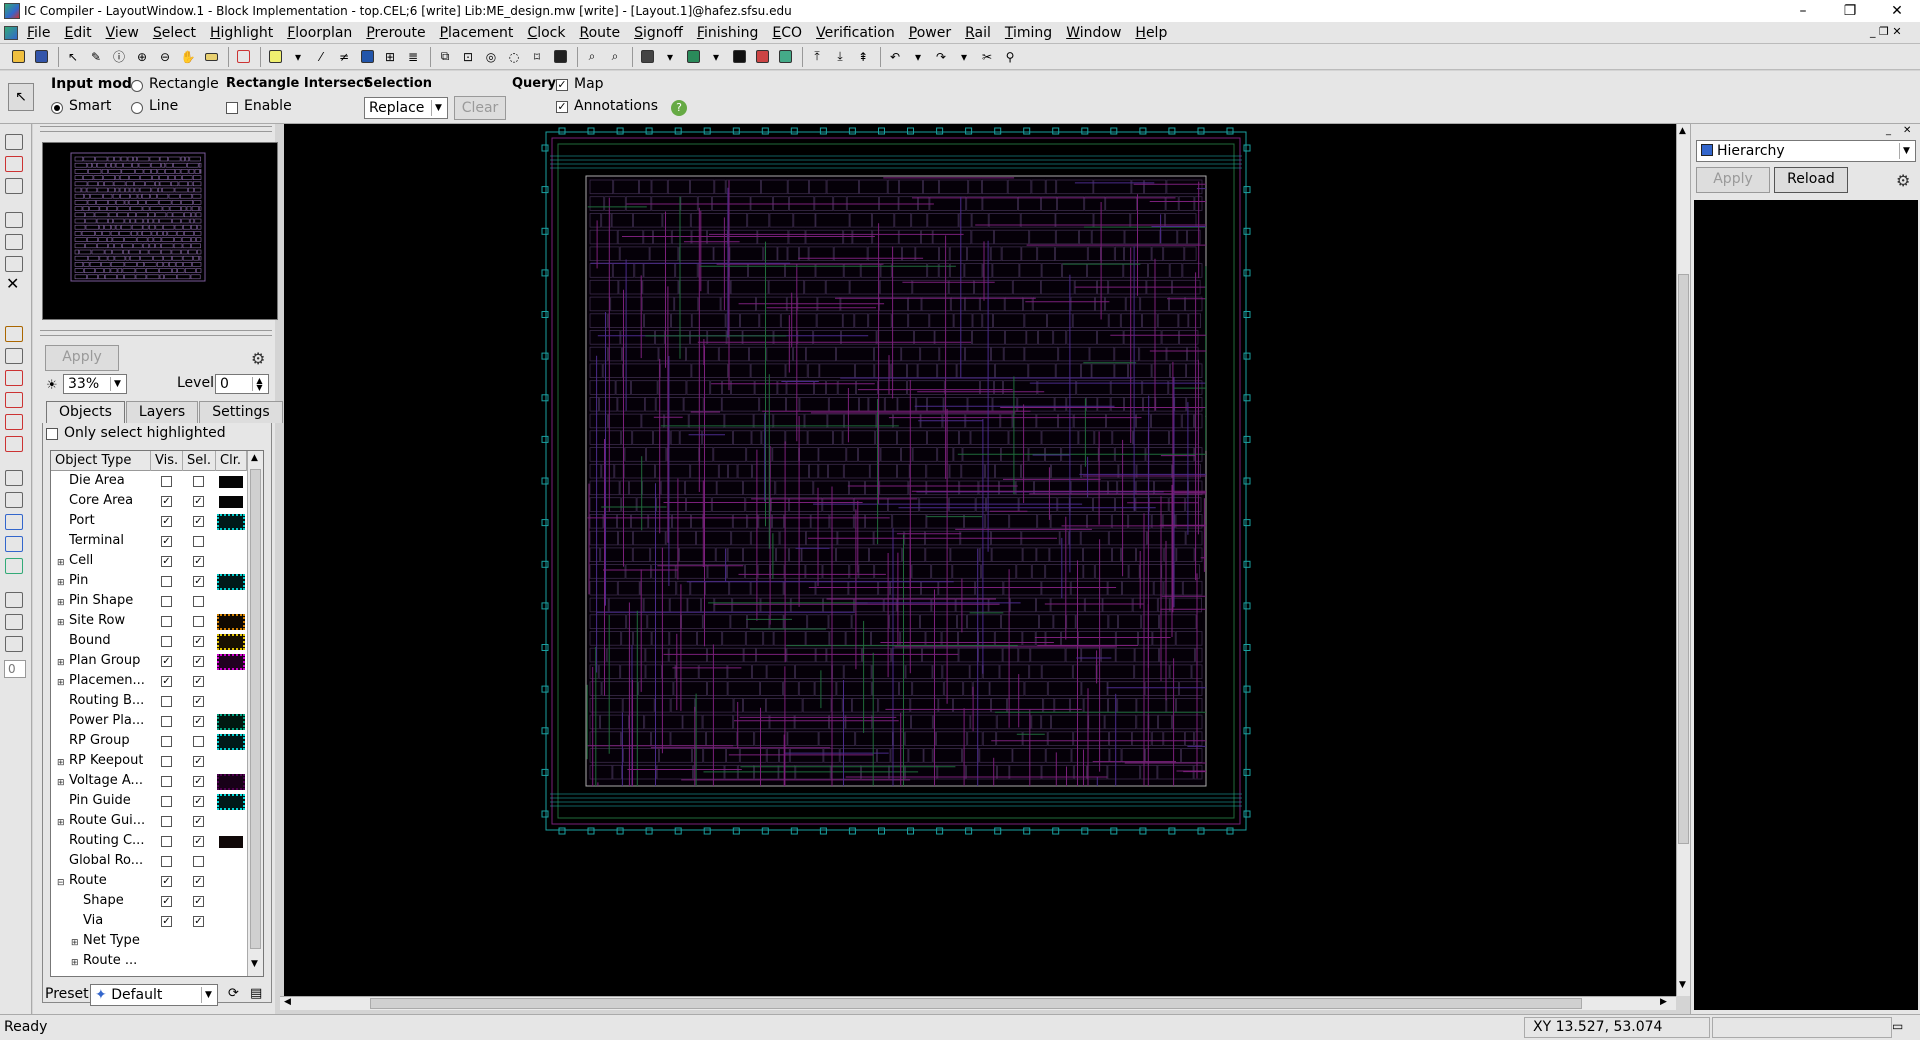  What do you see at coordinates (863, 57) in the screenshot?
I see `move-top-icon: ⇞` at bounding box center [863, 57].